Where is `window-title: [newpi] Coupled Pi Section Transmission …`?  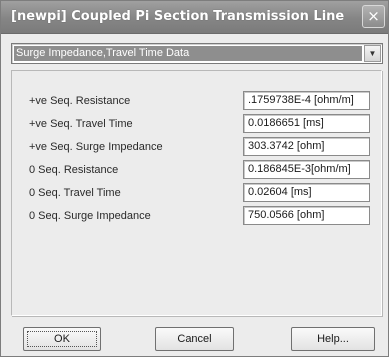 window-title: [newpi] Coupled Pi Section Transmission … is located at coordinates (178, 16).